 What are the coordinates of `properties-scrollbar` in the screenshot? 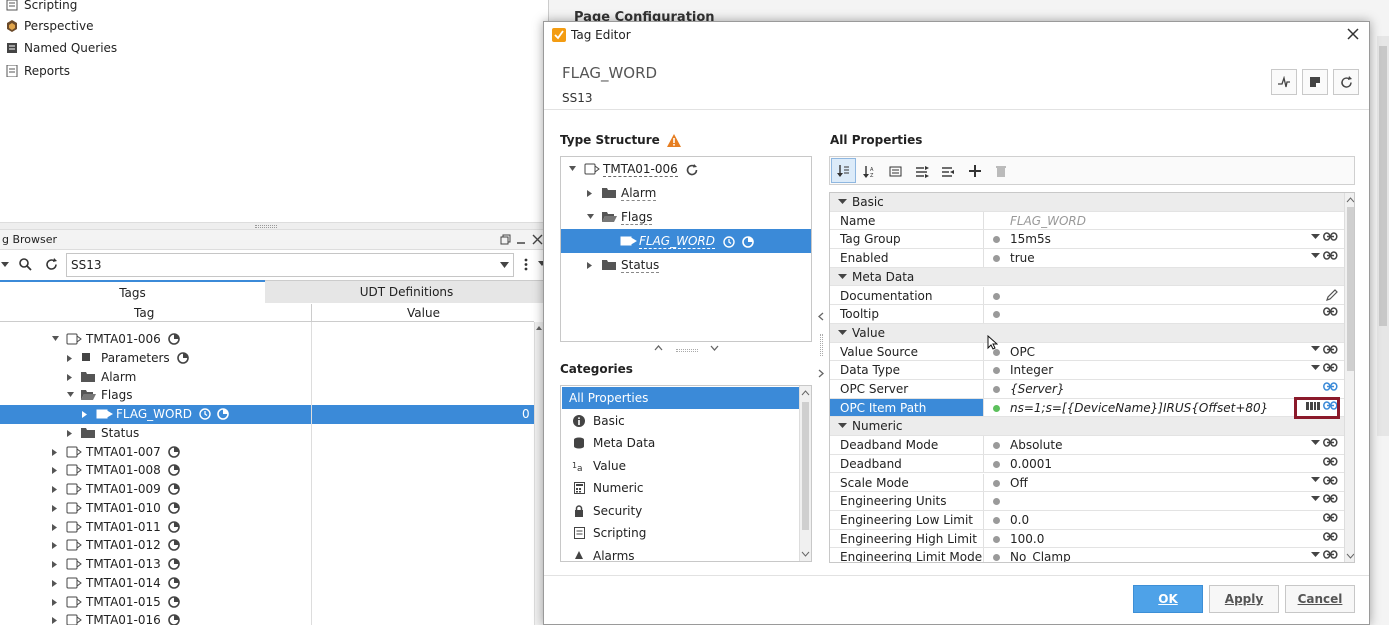 It's located at (1349, 377).